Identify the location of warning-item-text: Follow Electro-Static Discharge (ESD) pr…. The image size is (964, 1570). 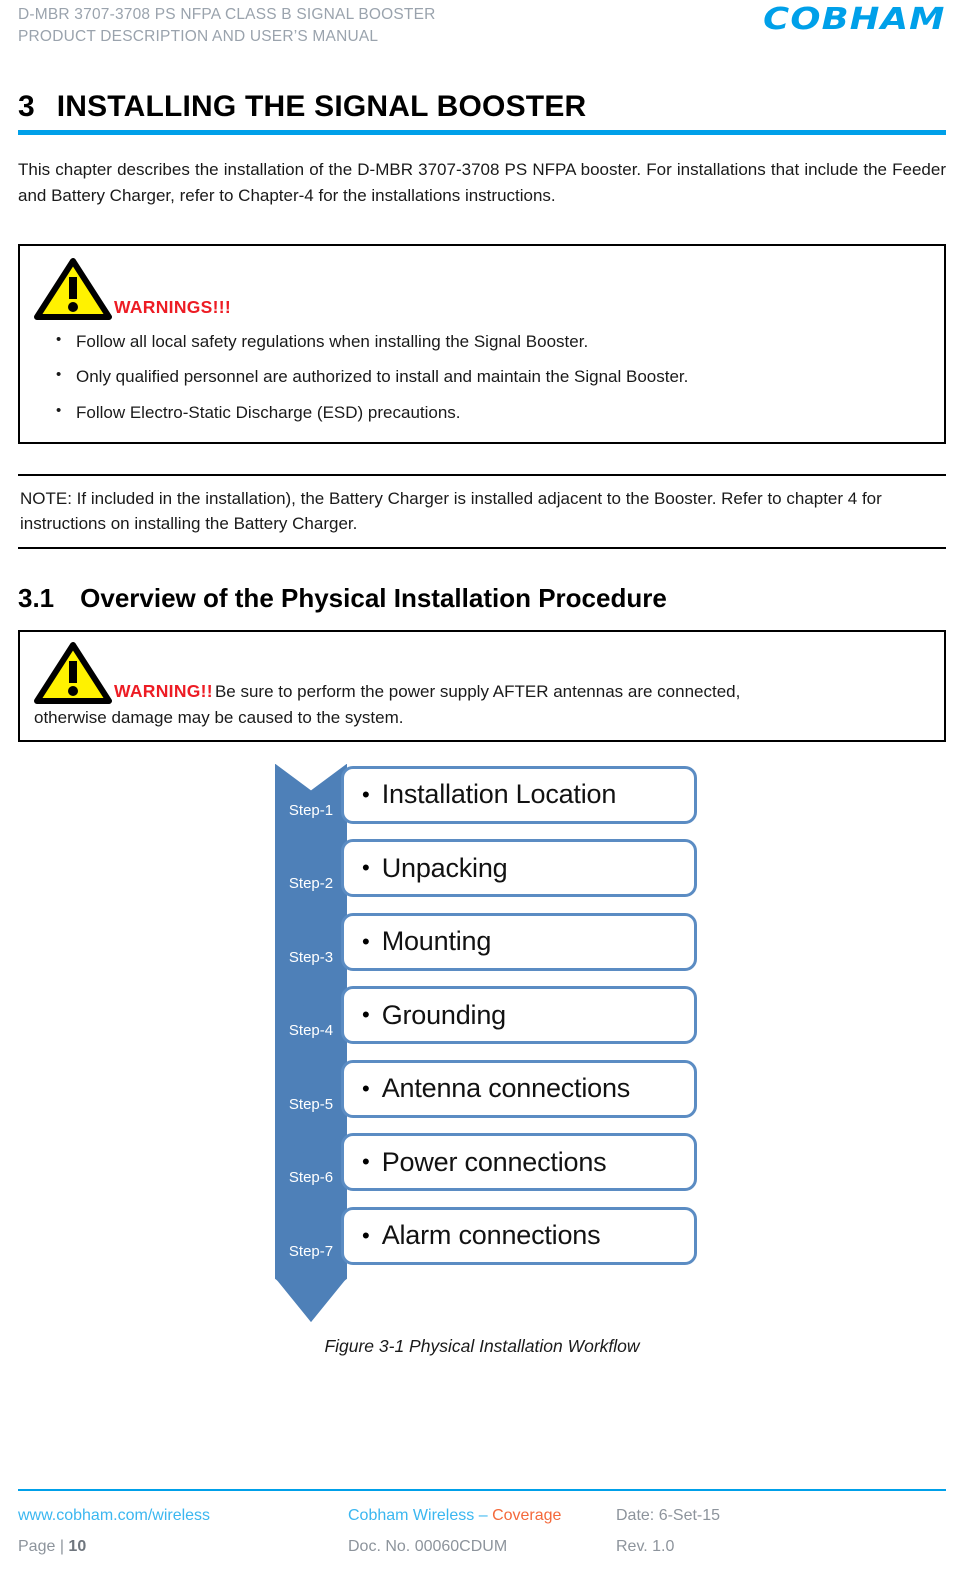
(268, 412).